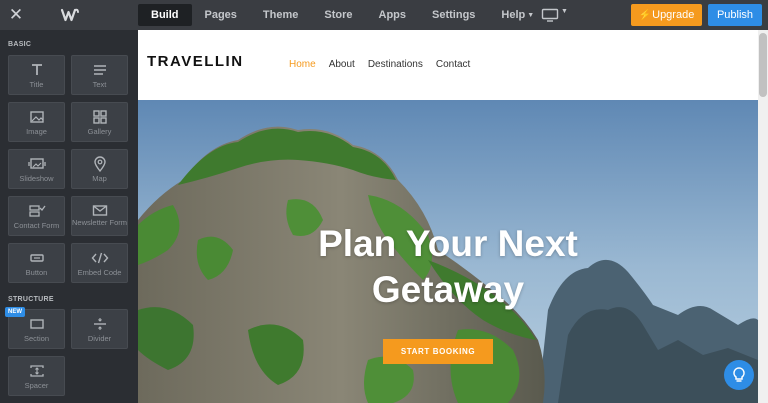  Describe the element at coordinates (448, 289) in the screenshot. I see `hero-title-line-2: Getaway` at that location.